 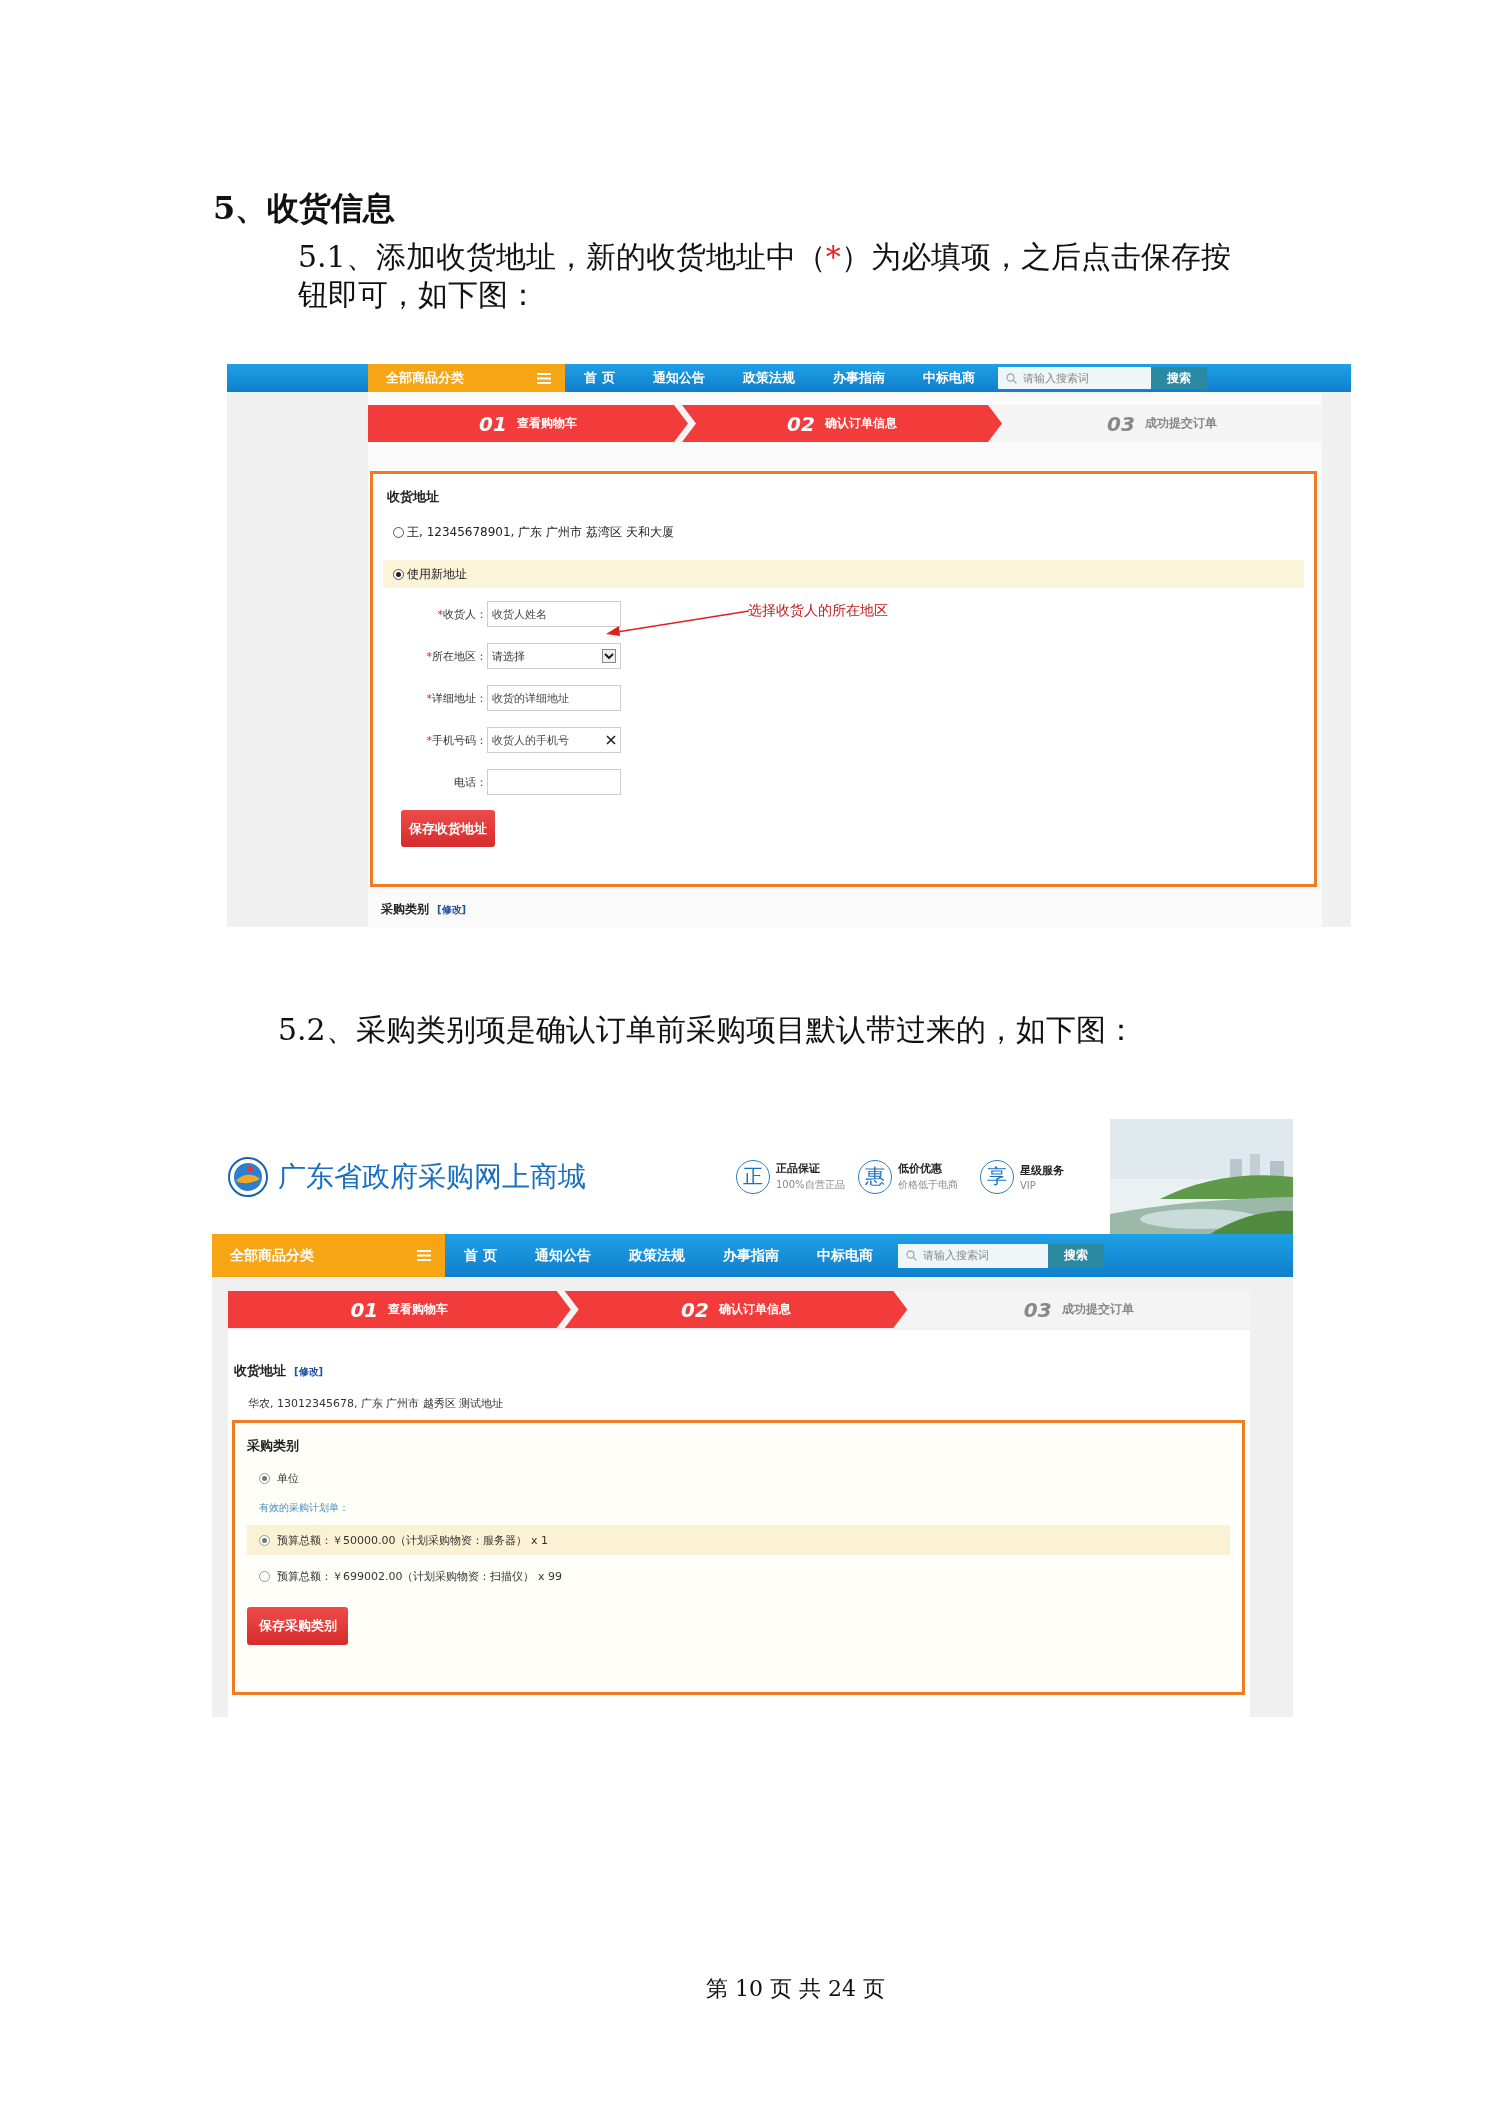 What do you see at coordinates (738, 1576) in the screenshot?
I see `plan-option: 预算总额：￥699002.00（计划采购物资：扫描仪） x 99` at bounding box center [738, 1576].